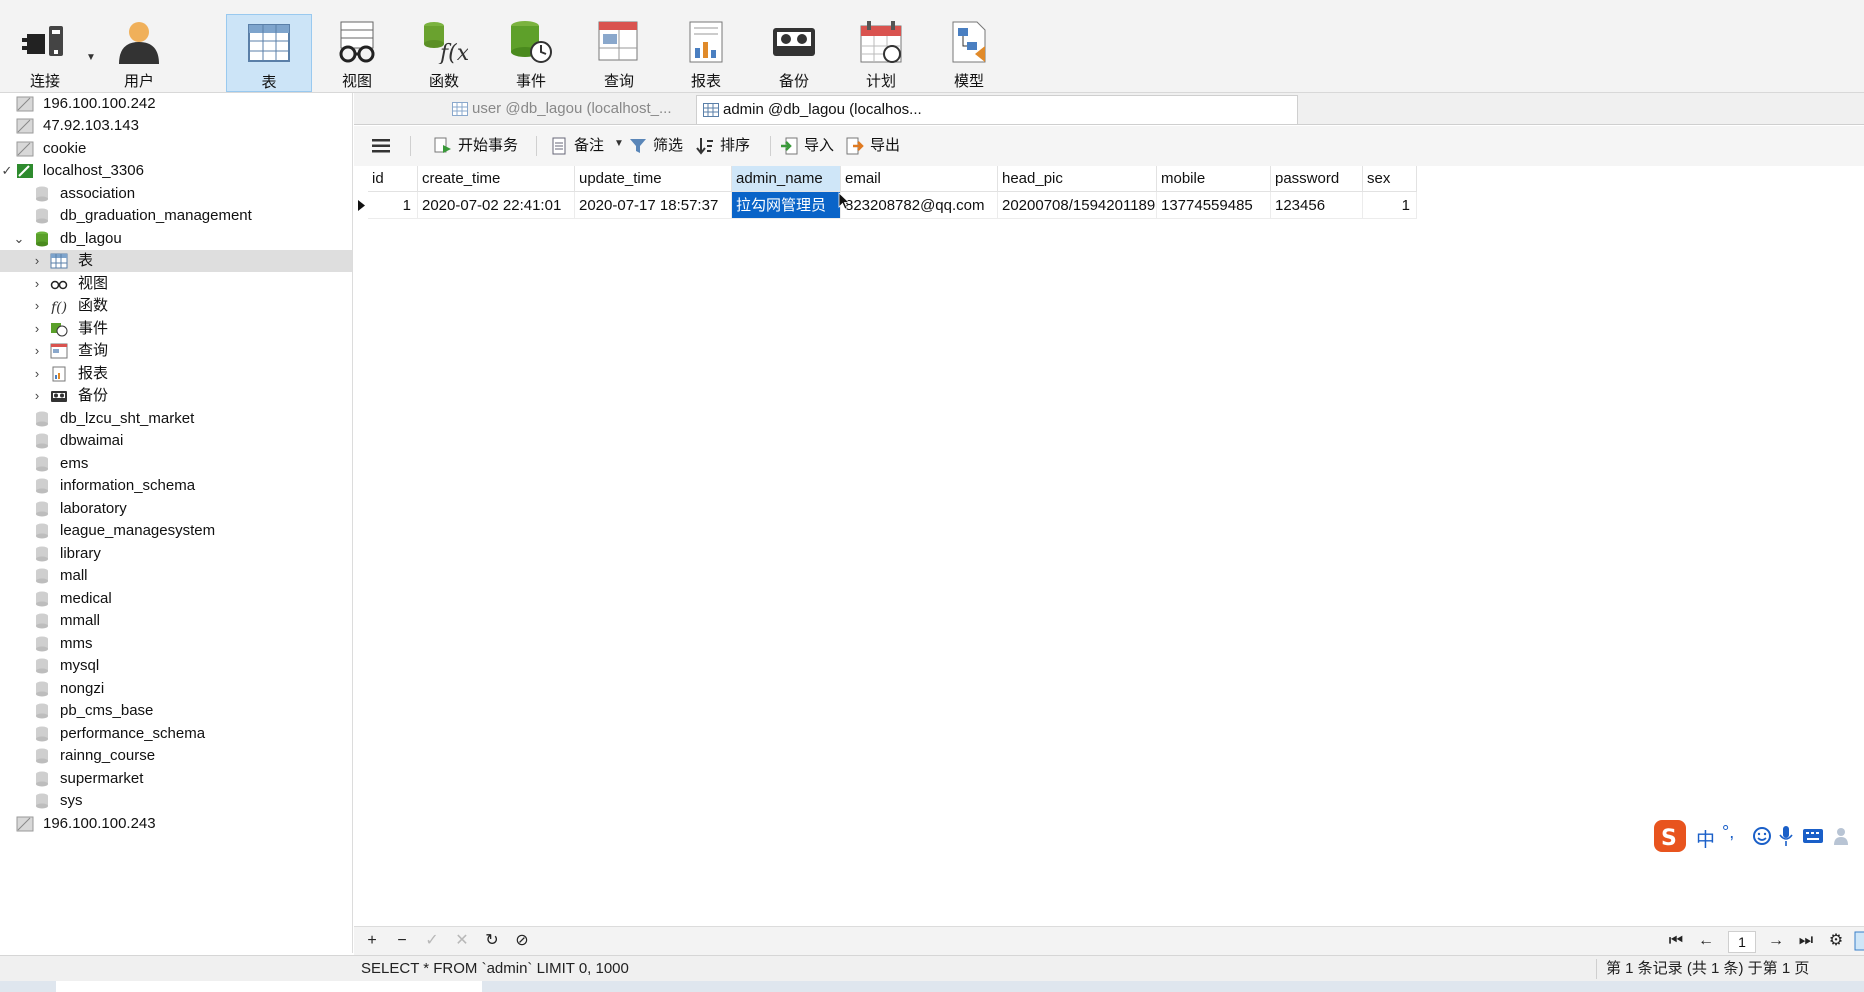 This screenshot has width=1864, height=992. I want to click on column-header: head_pic, so click(1077, 179).